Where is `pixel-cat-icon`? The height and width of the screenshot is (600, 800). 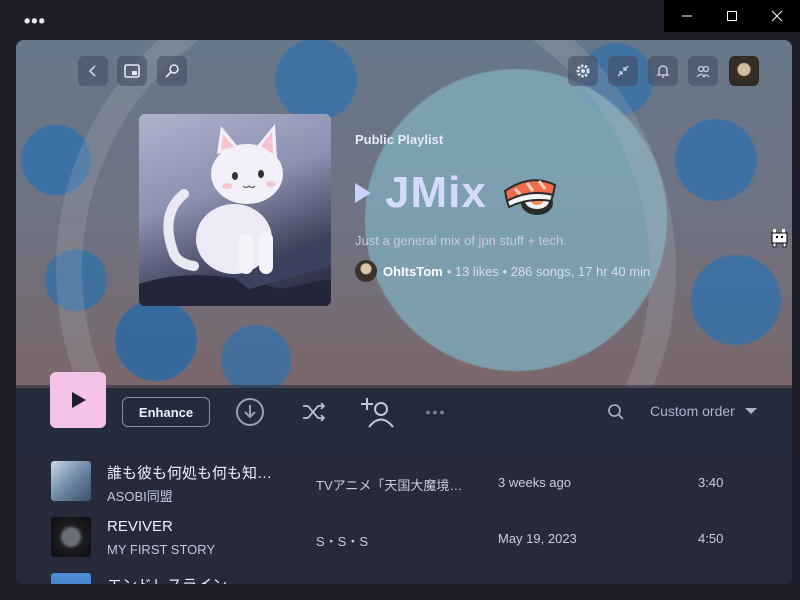
pixel-cat-icon is located at coordinates (779, 238).